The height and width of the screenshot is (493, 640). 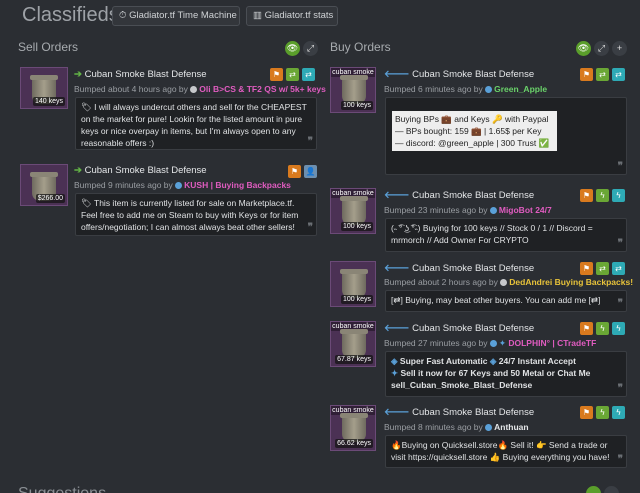 I want to click on stats-button: ▥ Gladiator.tf stats, so click(x=292, y=16).